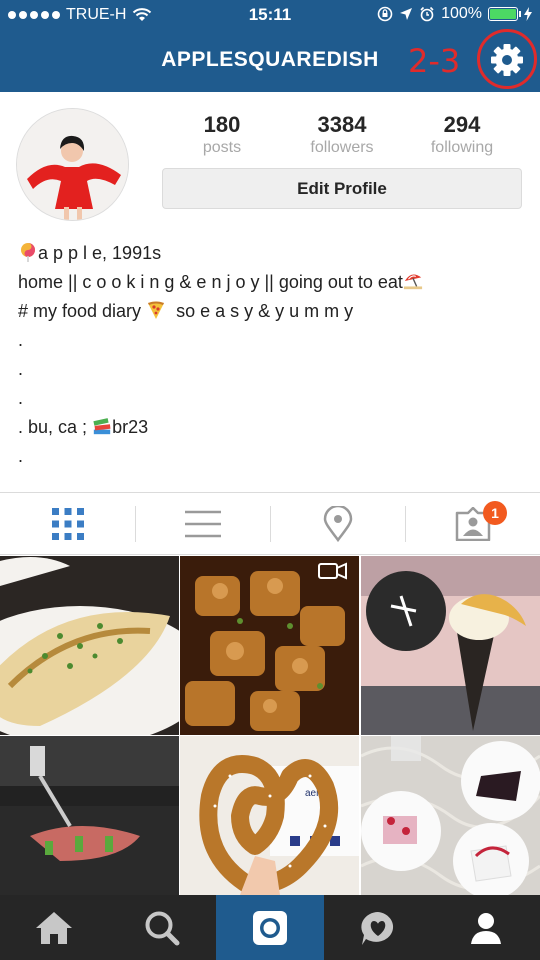 The image size is (540, 960). I want to click on status-bar: TRUE-H 15:11 100%, so click(270, 16).